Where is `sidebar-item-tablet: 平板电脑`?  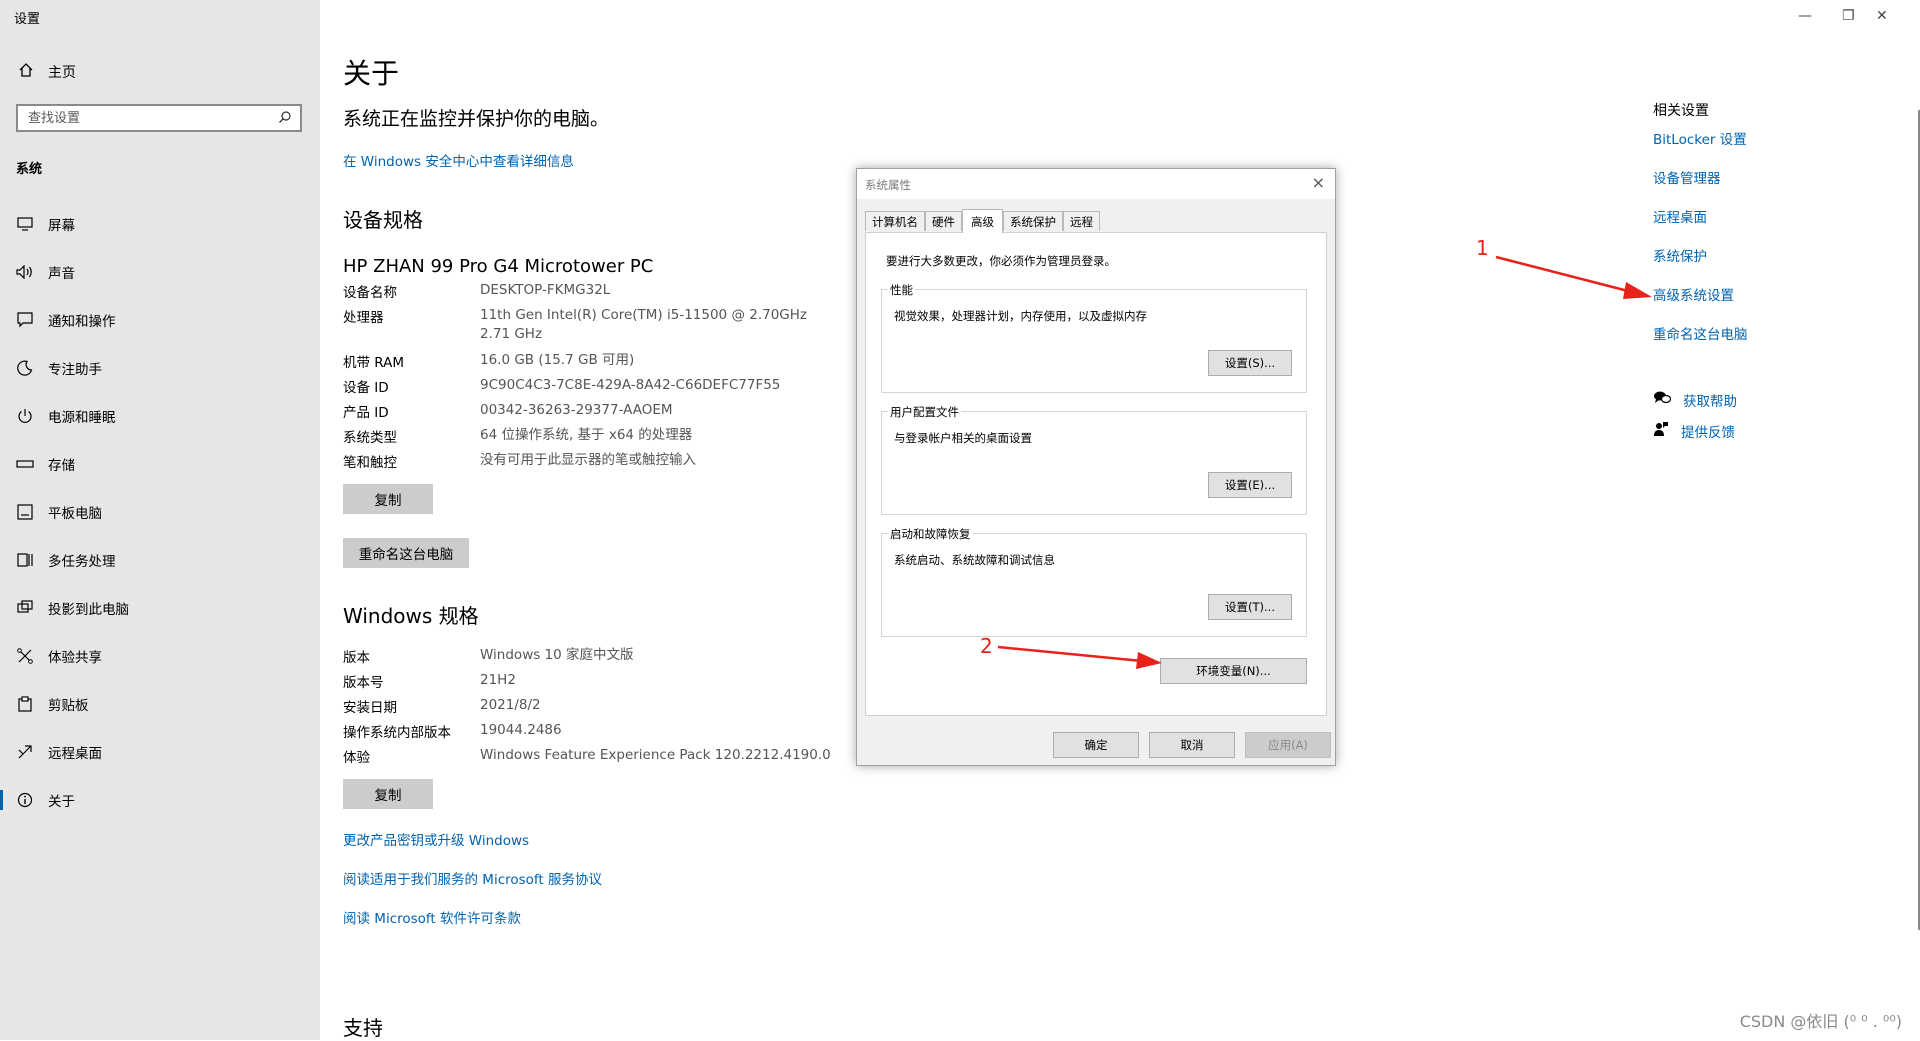 sidebar-item-tablet: 平板电脑 is located at coordinates (160, 512).